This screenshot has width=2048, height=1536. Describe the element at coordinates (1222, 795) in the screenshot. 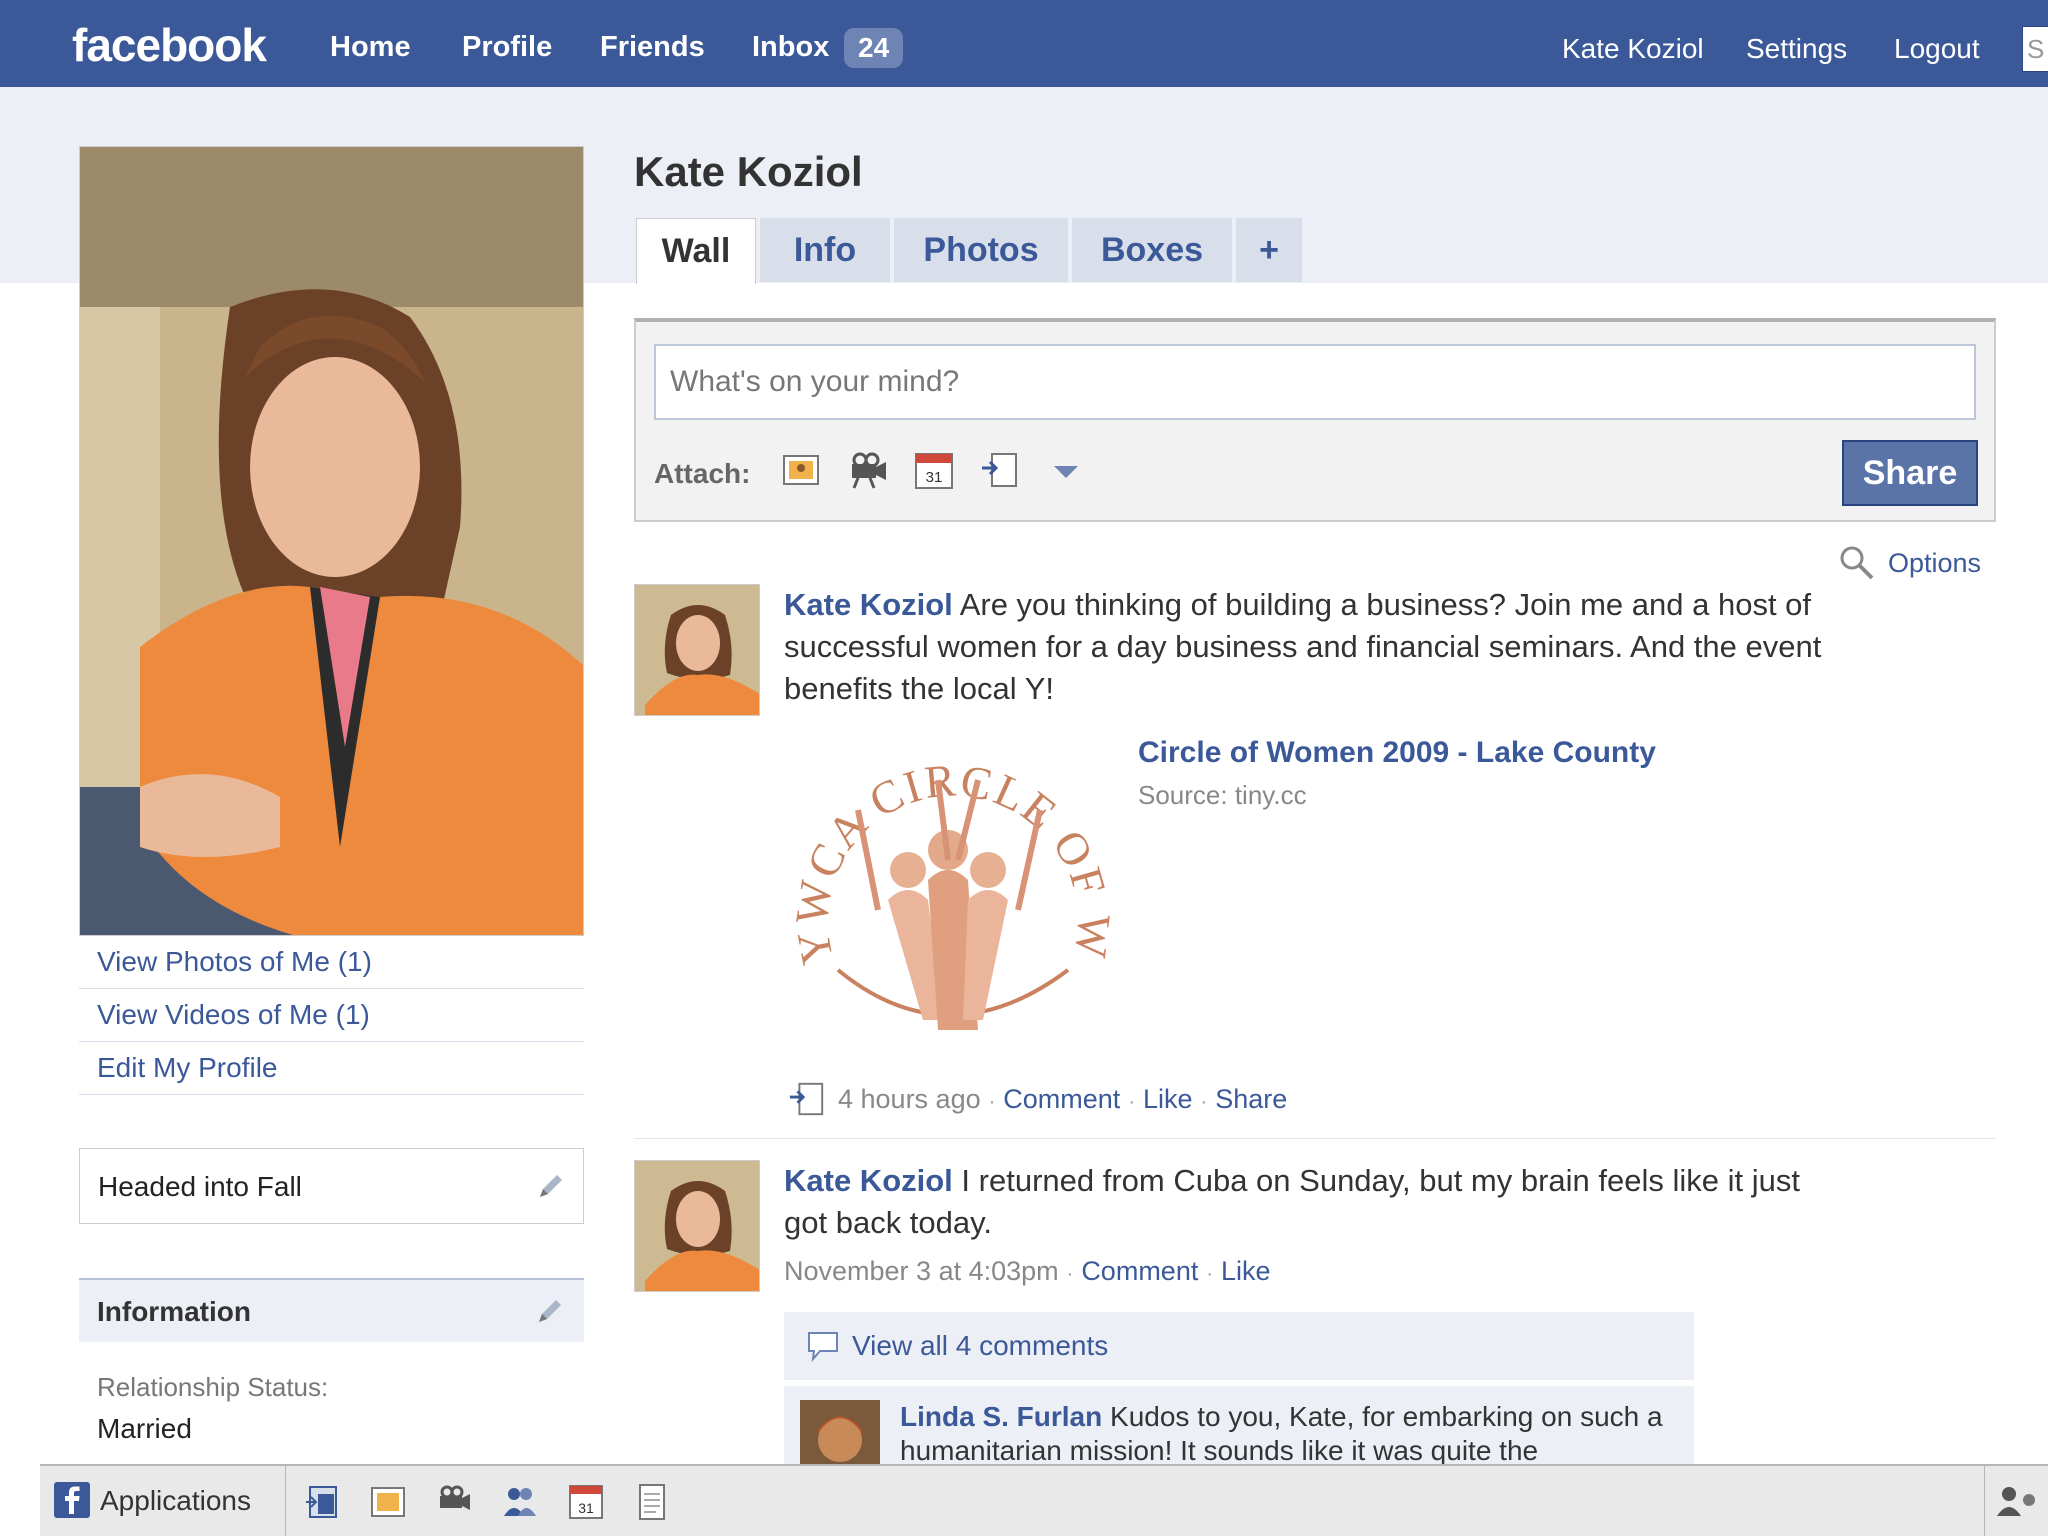

I see `shared-link-source: Source: tiny.cc` at that location.